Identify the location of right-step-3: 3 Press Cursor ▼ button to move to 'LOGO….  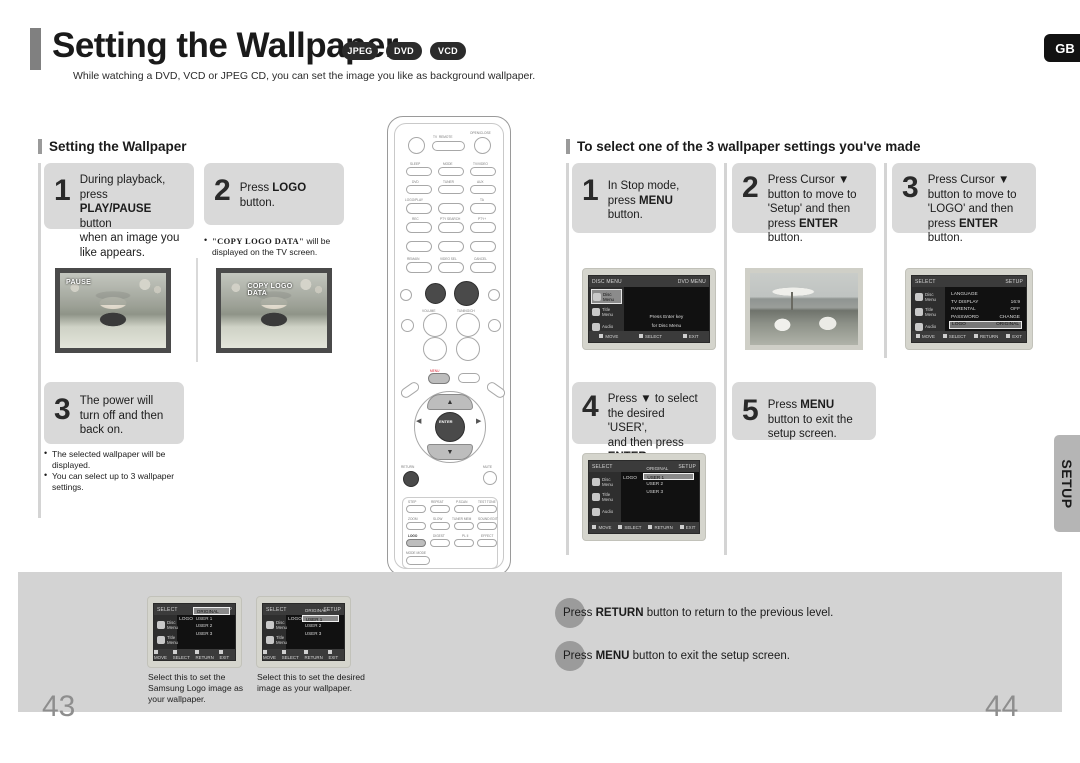
(964, 203).